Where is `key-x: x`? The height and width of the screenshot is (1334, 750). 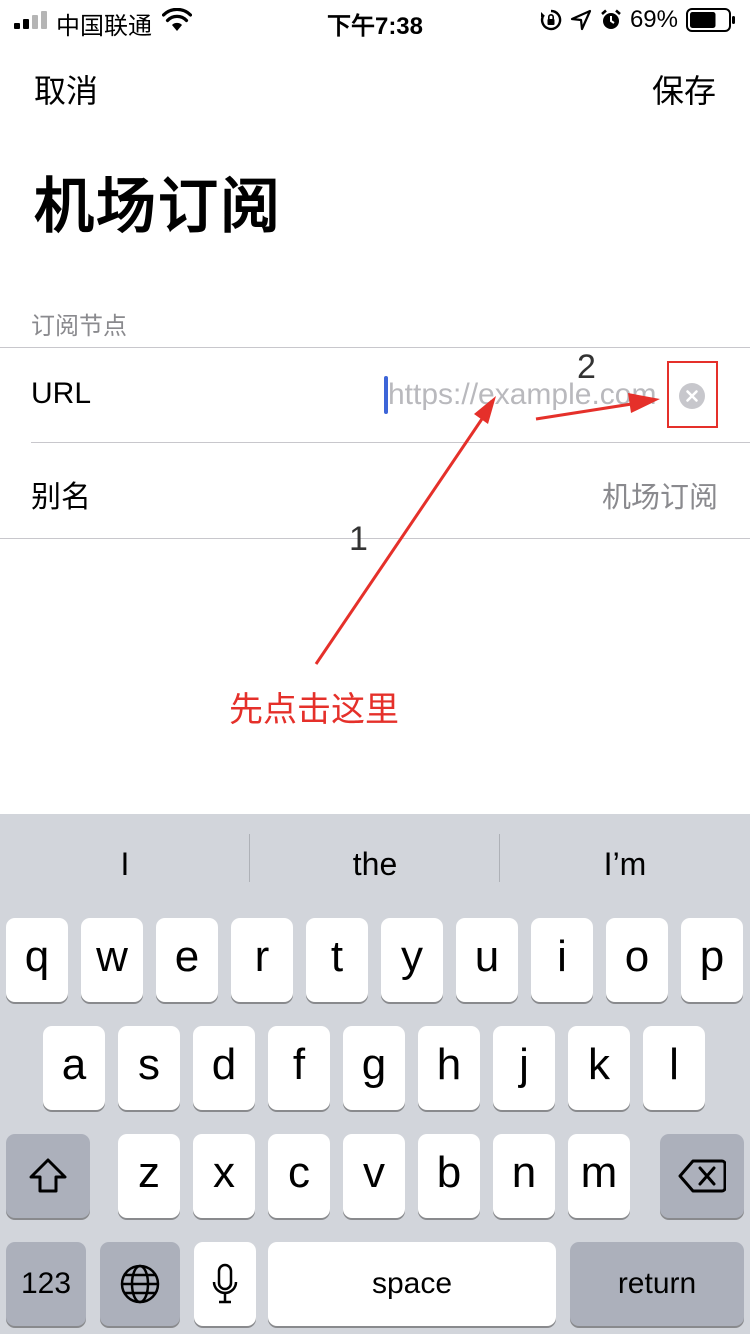 key-x: x is located at coordinates (224, 1176).